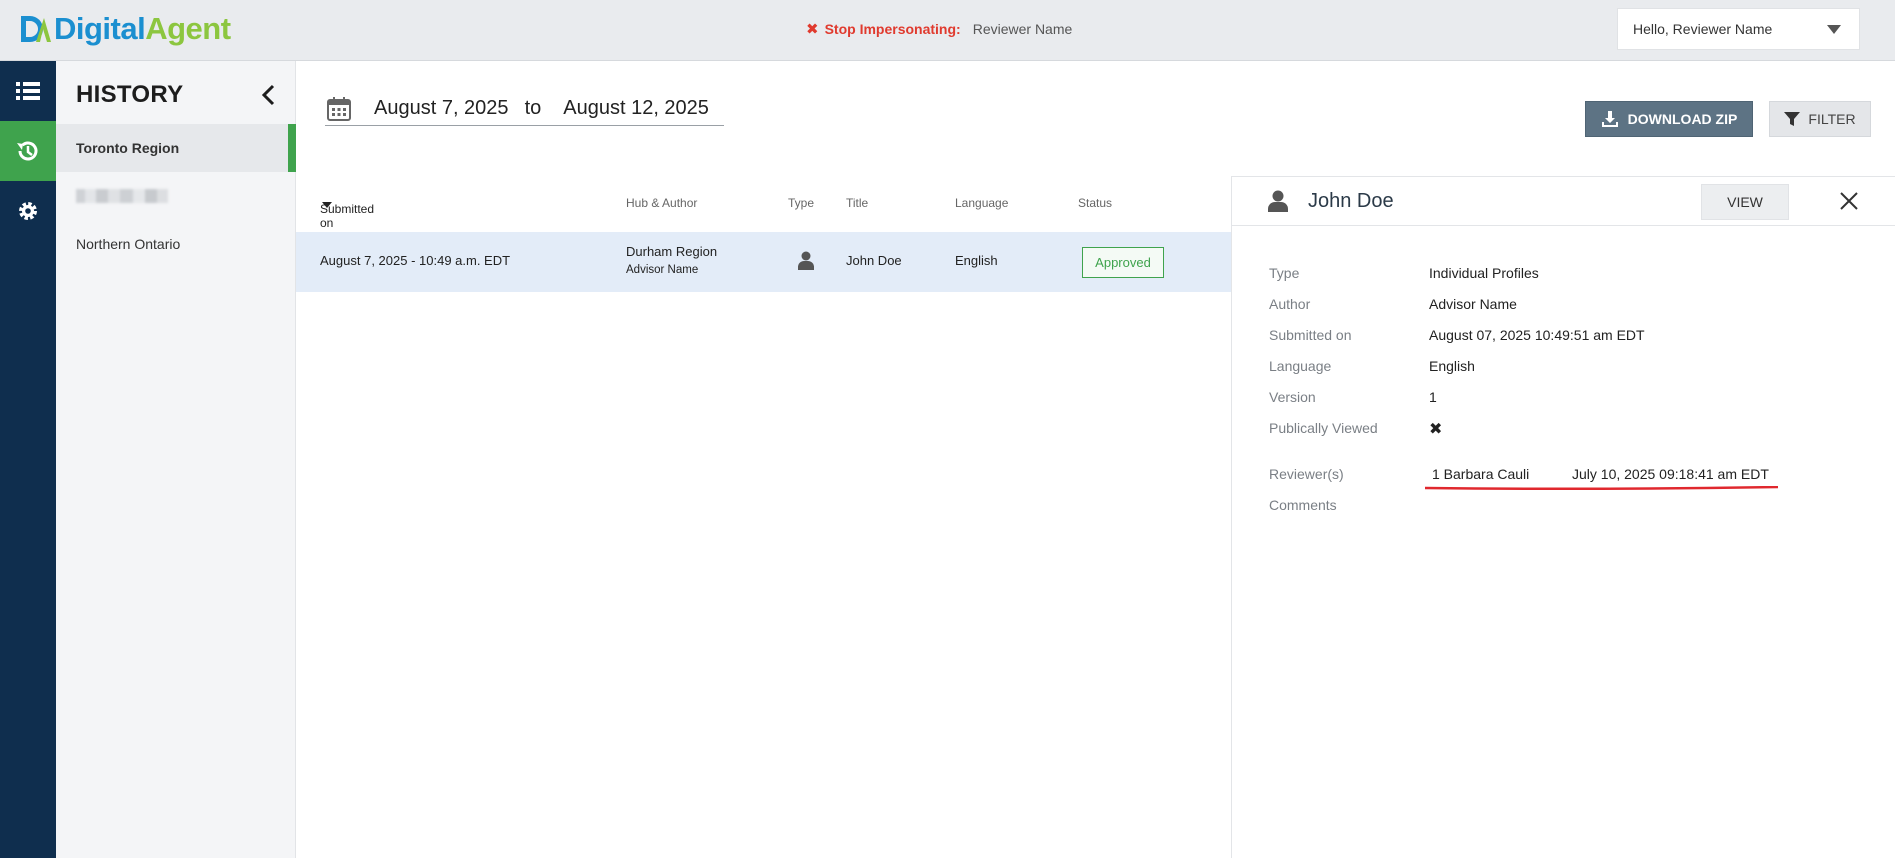 The image size is (1895, 858). I want to click on date-separator: to, so click(533, 108).